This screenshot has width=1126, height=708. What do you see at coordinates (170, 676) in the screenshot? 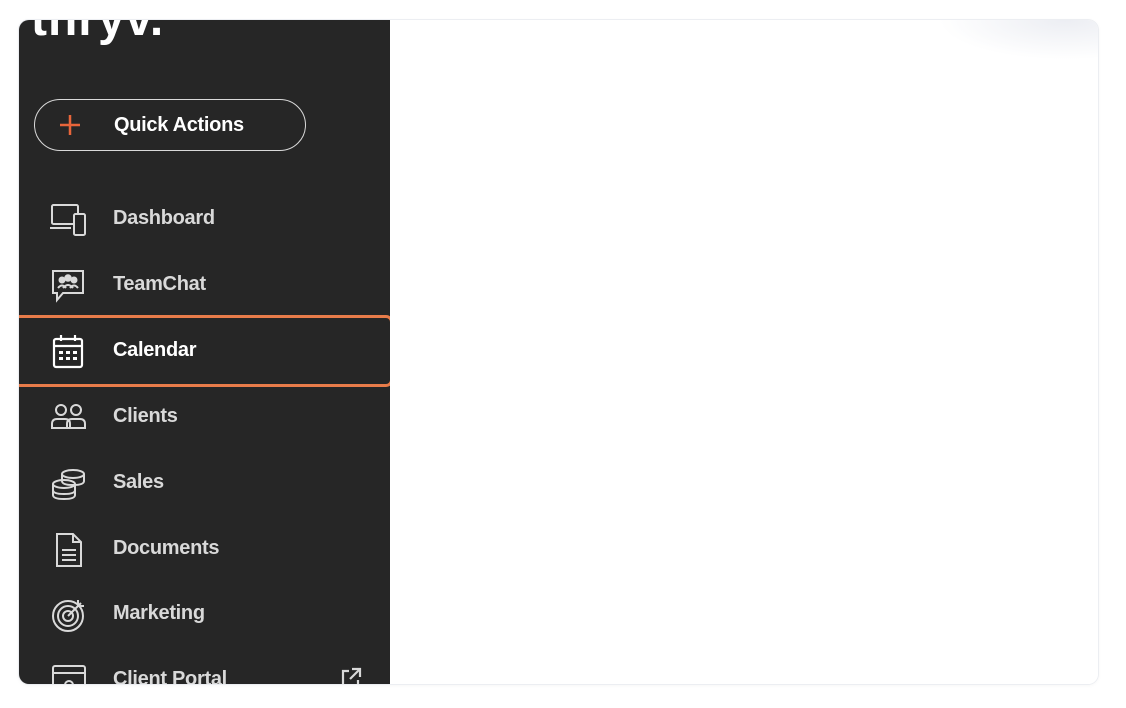
I see `sidebar-item-label: Client Portal` at bounding box center [170, 676].